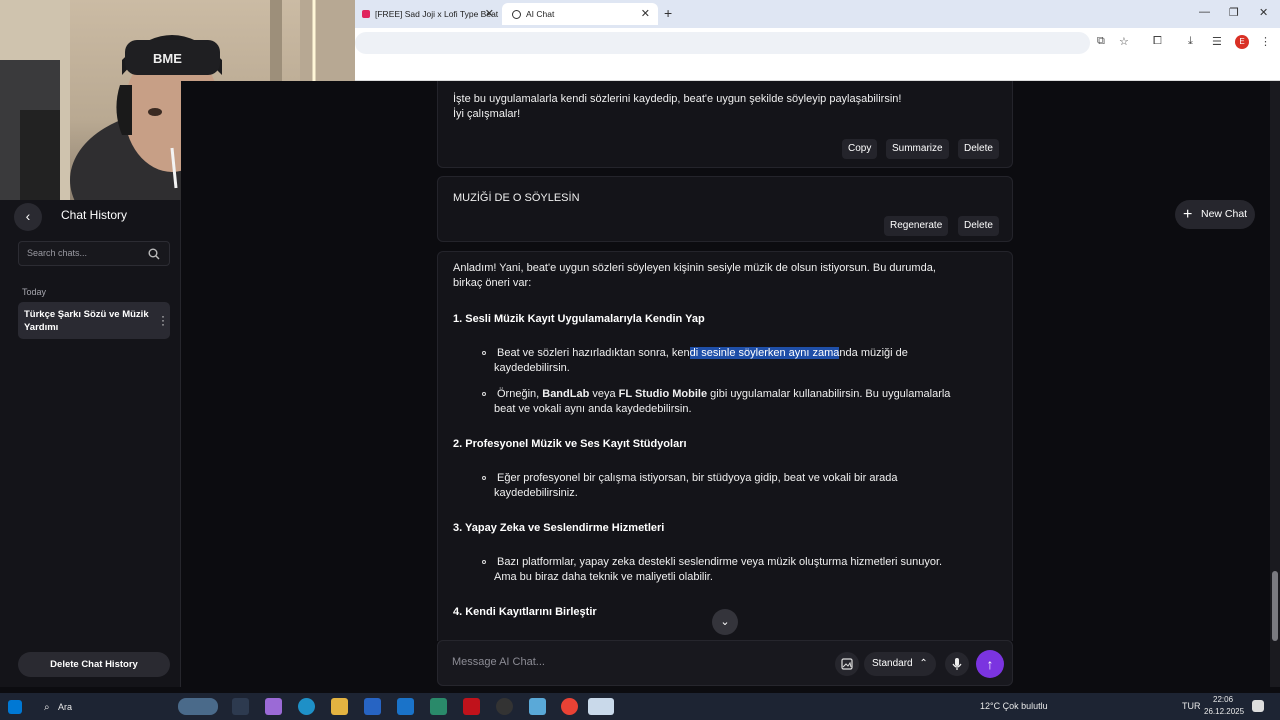  I want to click on weather-text: 12°C Çok bulutlu, so click(1014, 706).